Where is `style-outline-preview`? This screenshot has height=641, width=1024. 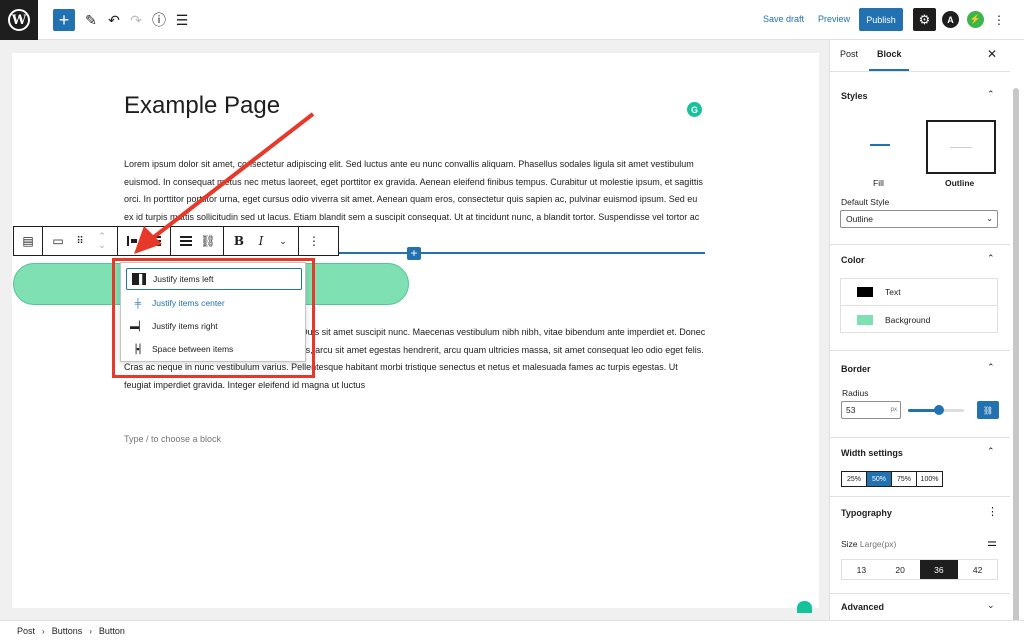
style-outline-preview is located at coordinates (961, 147).